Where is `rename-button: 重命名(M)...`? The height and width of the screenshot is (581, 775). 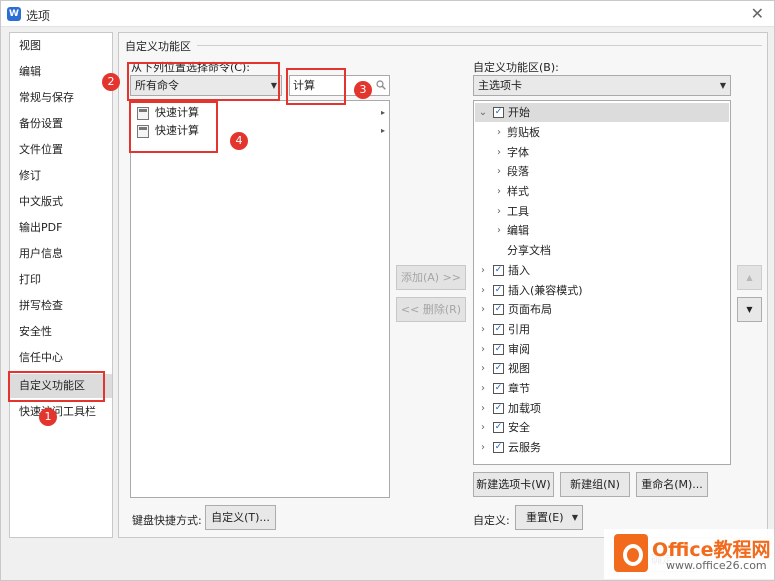
rename-button: 重命名(M)... is located at coordinates (672, 484).